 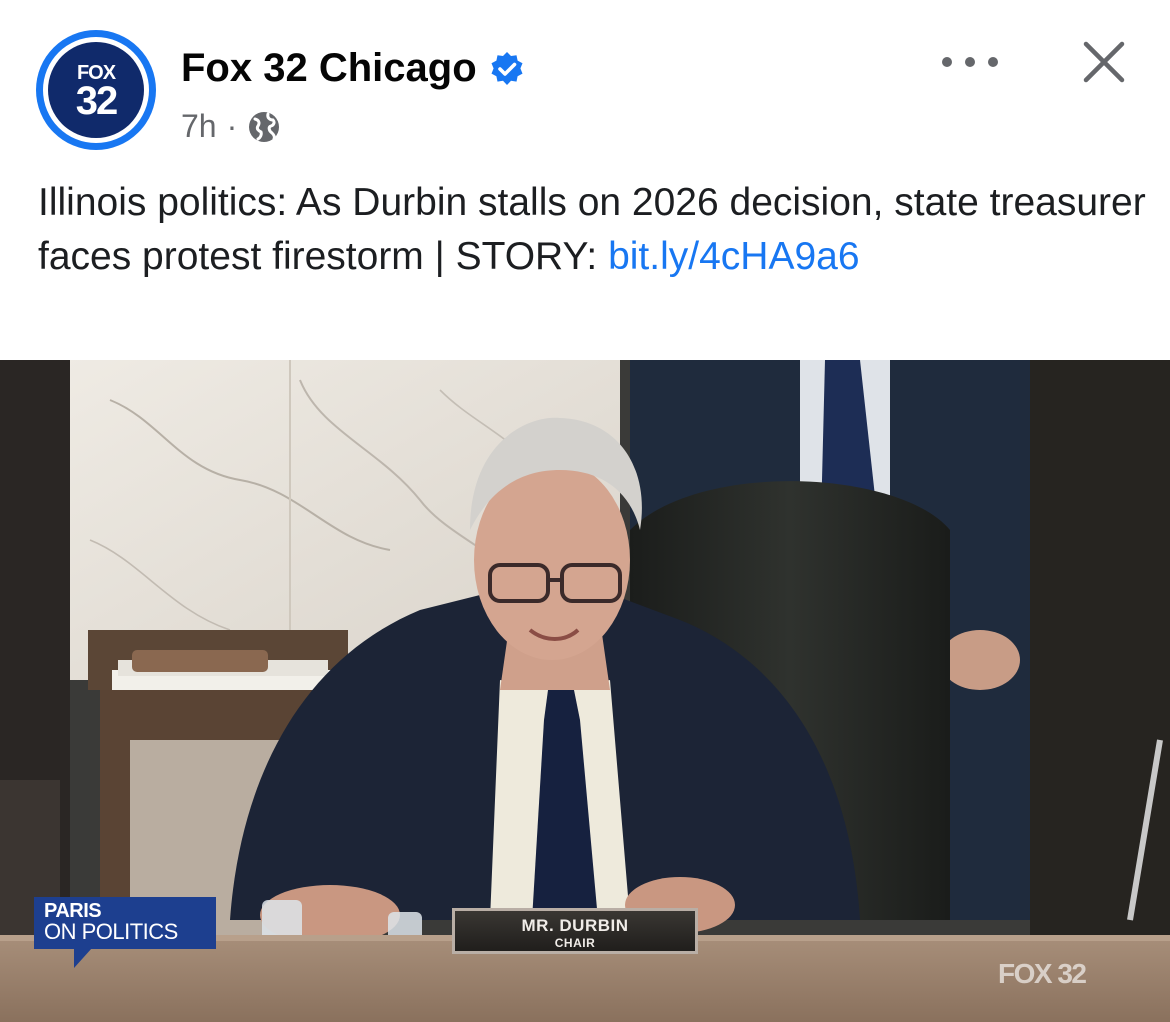 What do you see at coordinates (1104, 62) in the screenshot?
I see `close-icon` at bounding box center [1104, 62].